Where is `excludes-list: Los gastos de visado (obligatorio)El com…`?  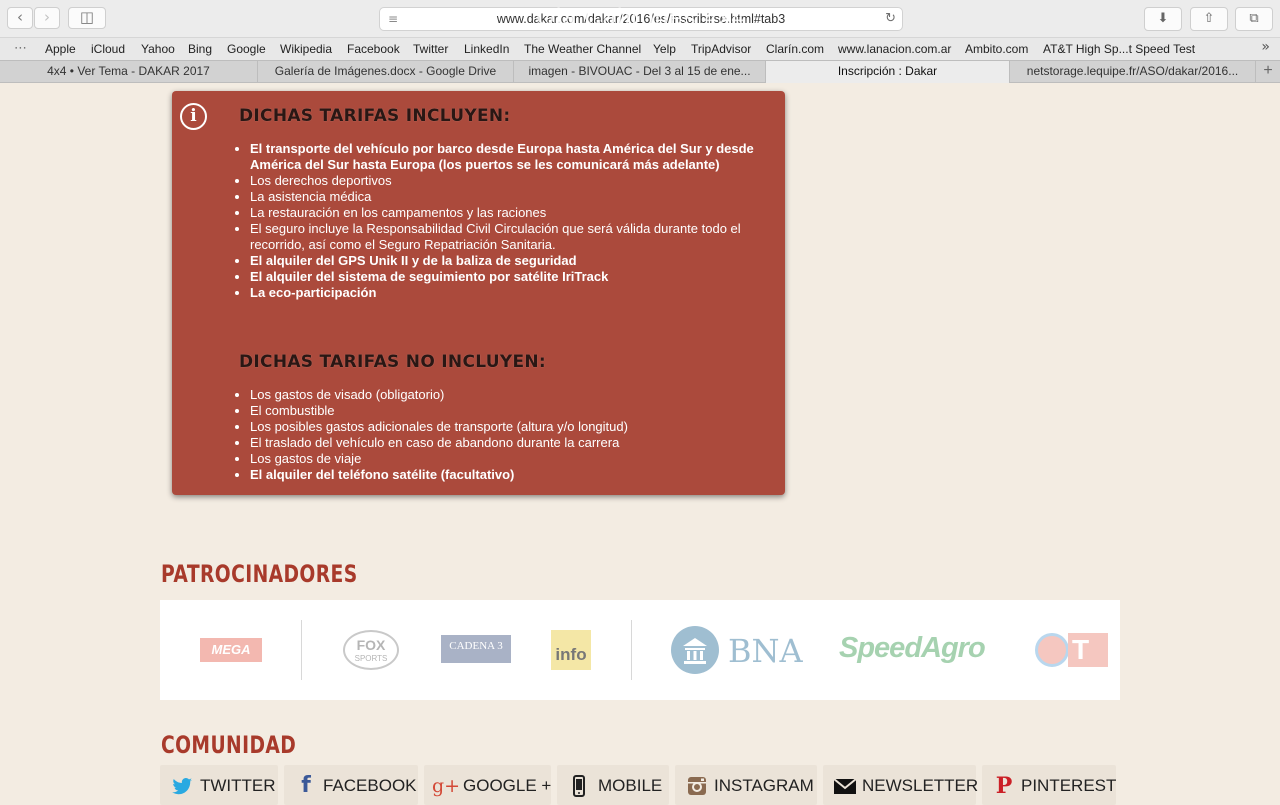 excludes-list: Los gastos de visado (obligatorio)El com… is located at coordinates (500, 435).